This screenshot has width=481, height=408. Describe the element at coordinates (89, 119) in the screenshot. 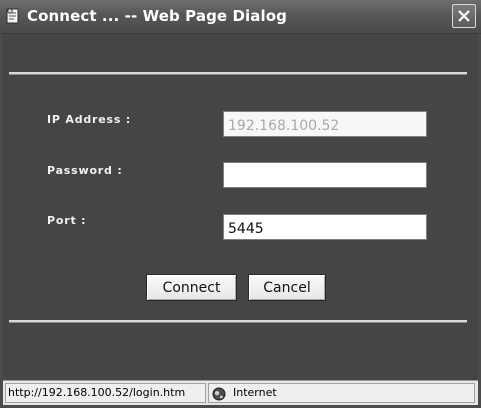

I see `ip-address-label: IP Address :` at that location.